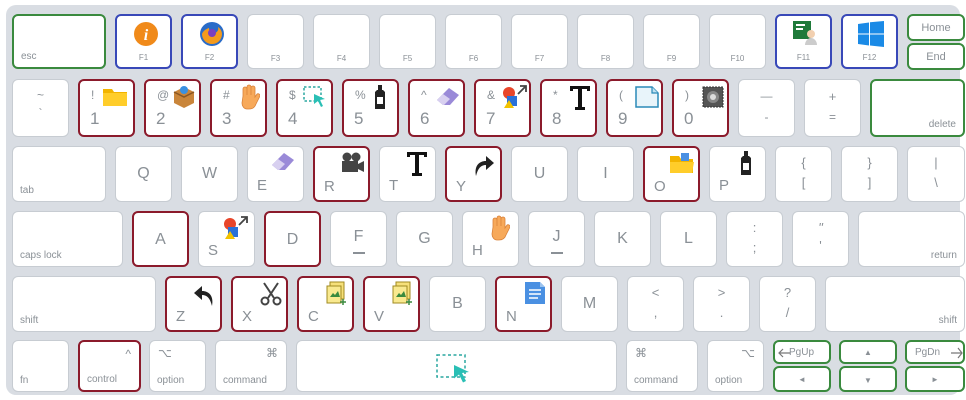  What do you see at coordinates (936, 56) in the screenshot?
I see `end-key: End` at bounding box center [936, 56].